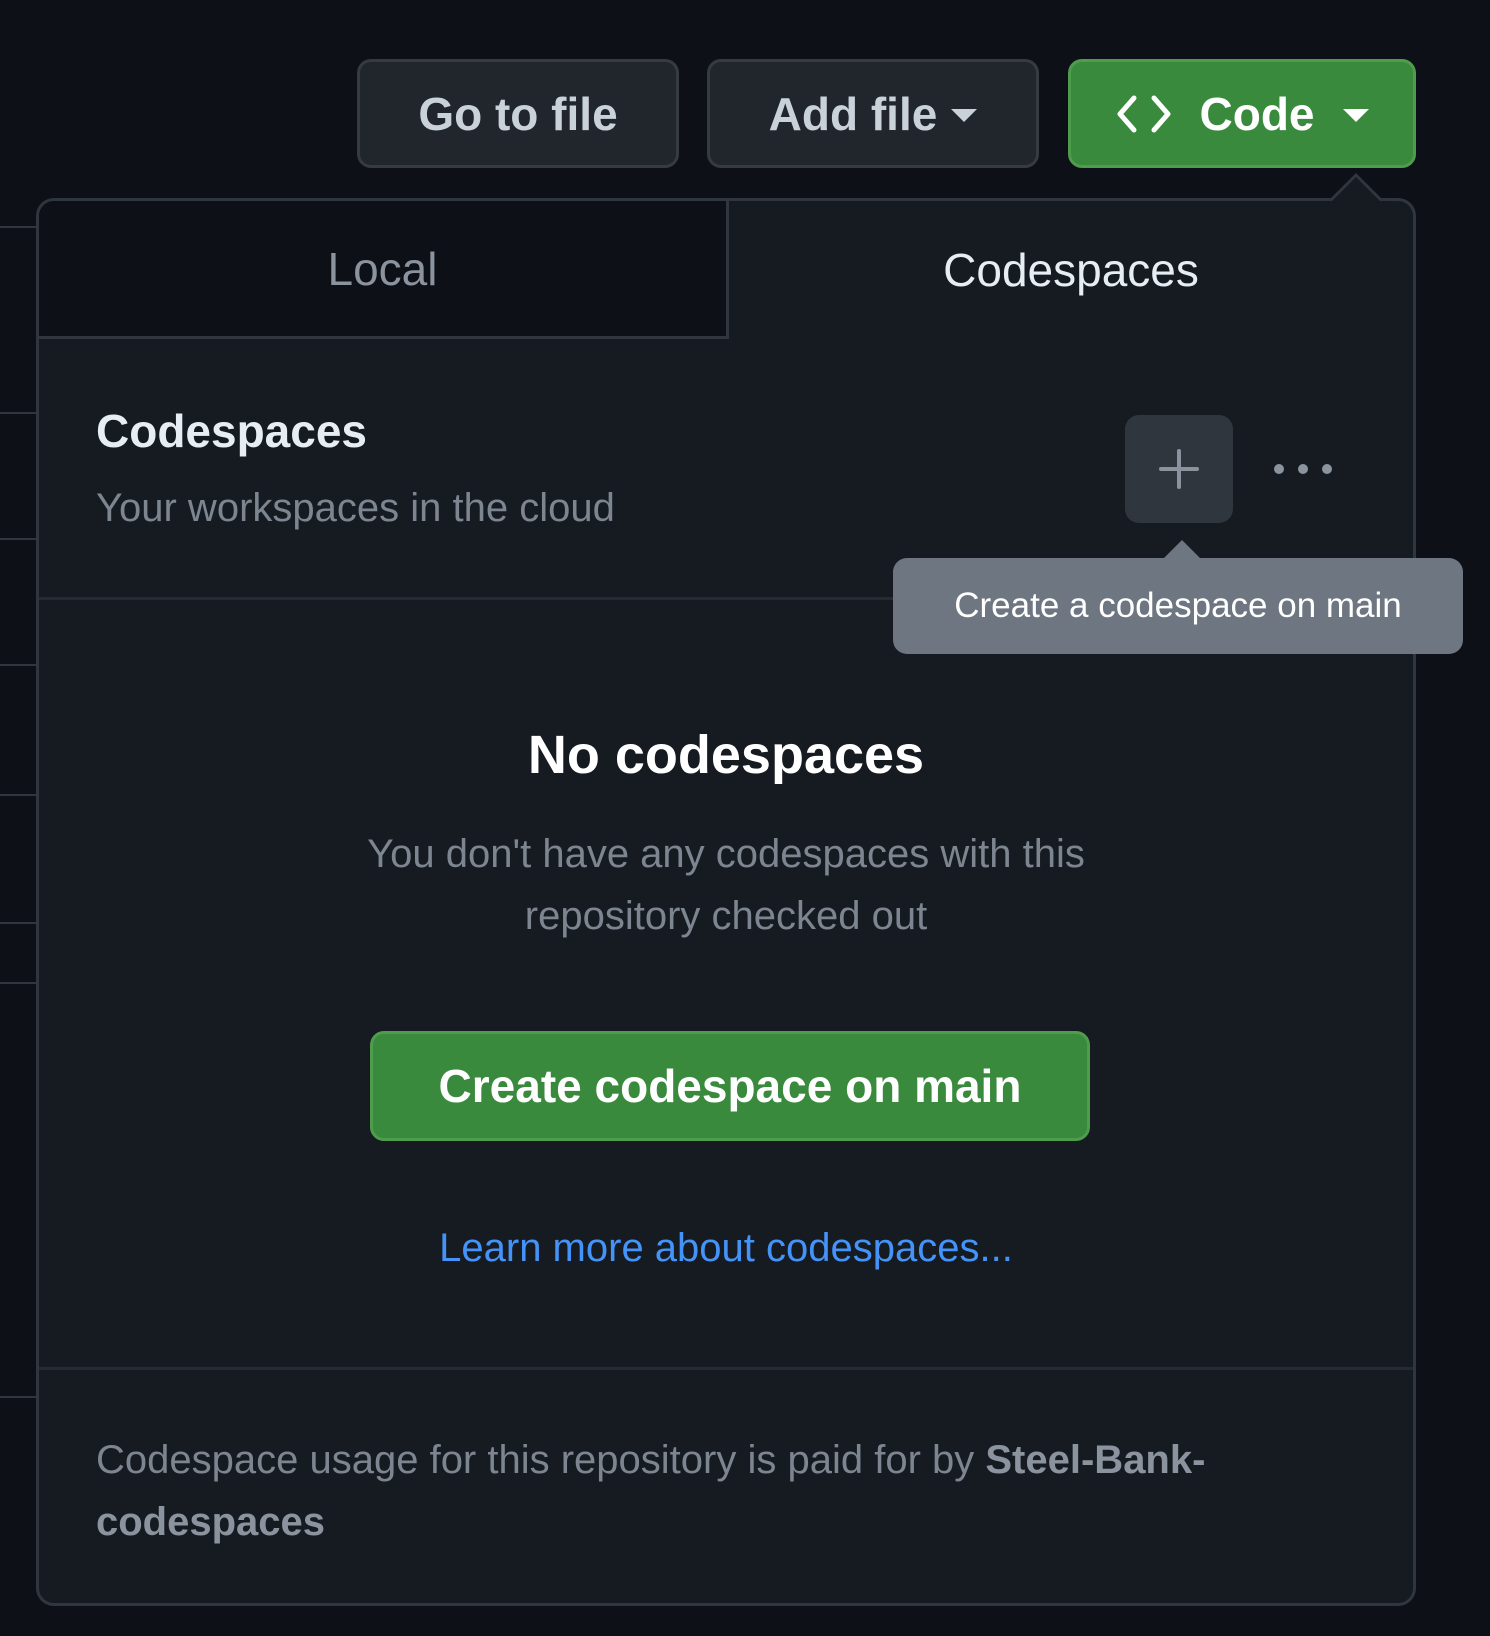 This screenshot has width=1490, height=1636. I want to click on code-label: Code, so click(1257, 113).